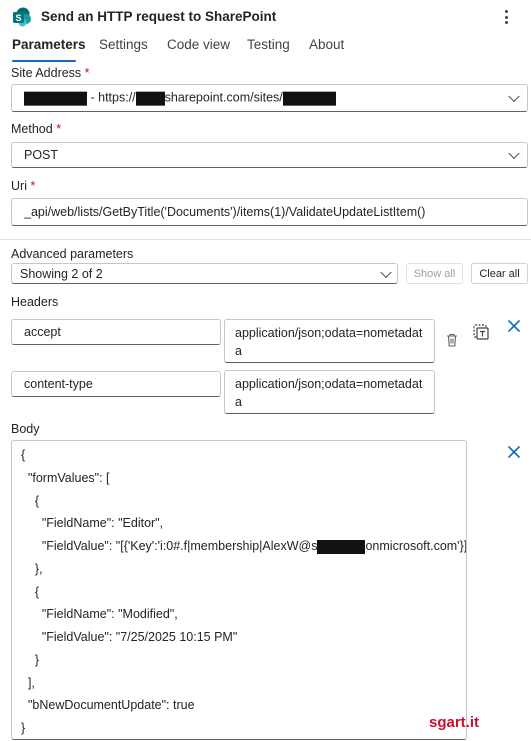 The width and height of the screenshot is (531, 741). What do you see at coordinates (452, 340) in the screenshot?
I see `delete-icon` at bounding box center [452, 340].